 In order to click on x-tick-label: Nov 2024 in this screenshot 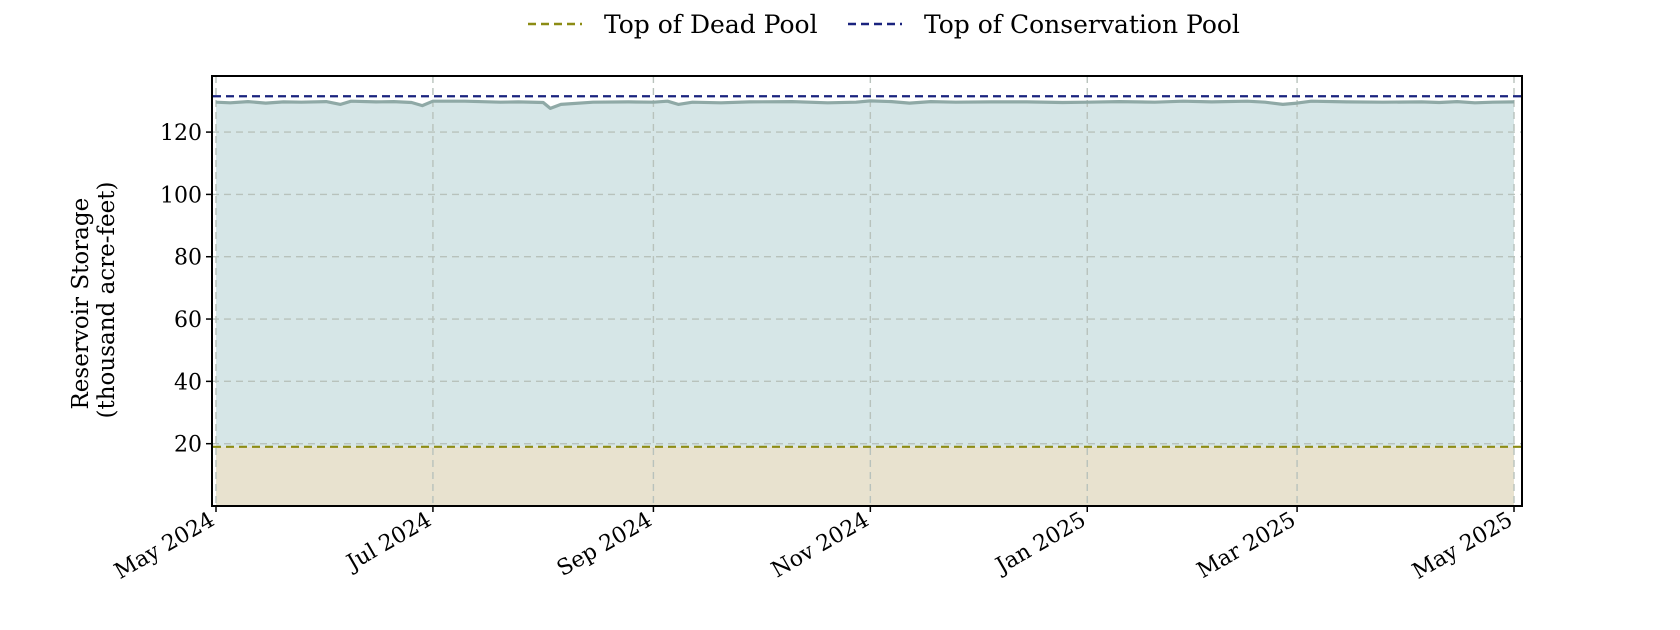, I will do `click(820, 546)`.